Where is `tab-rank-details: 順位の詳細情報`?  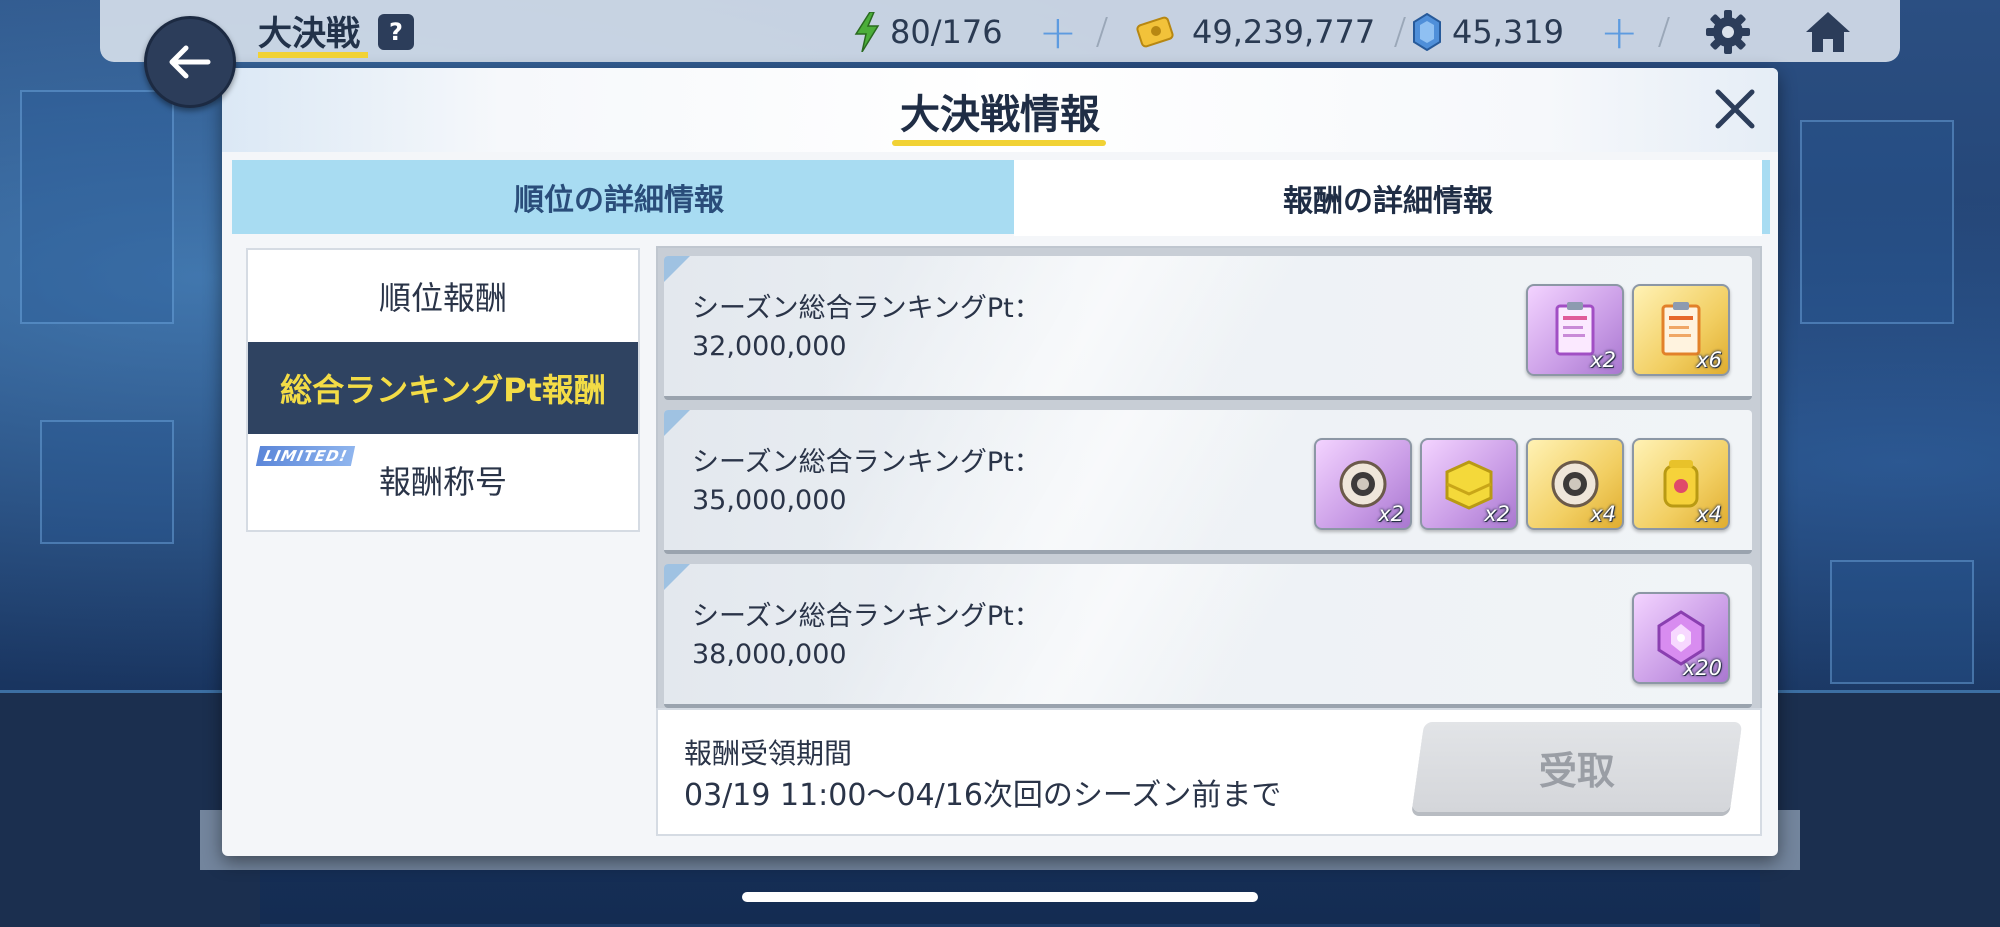
tab-rank-details: 順位の詳細情報 is located at coordinates (619, 197).